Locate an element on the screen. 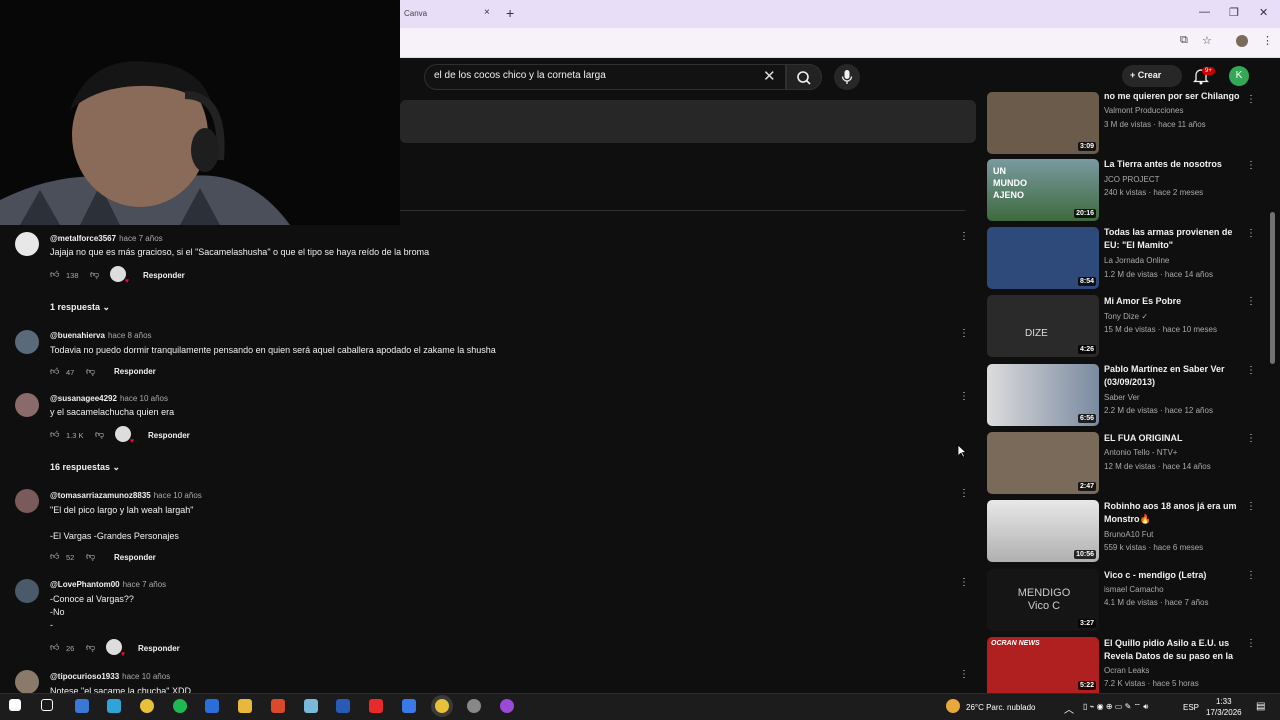 Image resolution: width=1280 pixels, height=720 pixels. chrome-icon is located at coordinates (147, 706).